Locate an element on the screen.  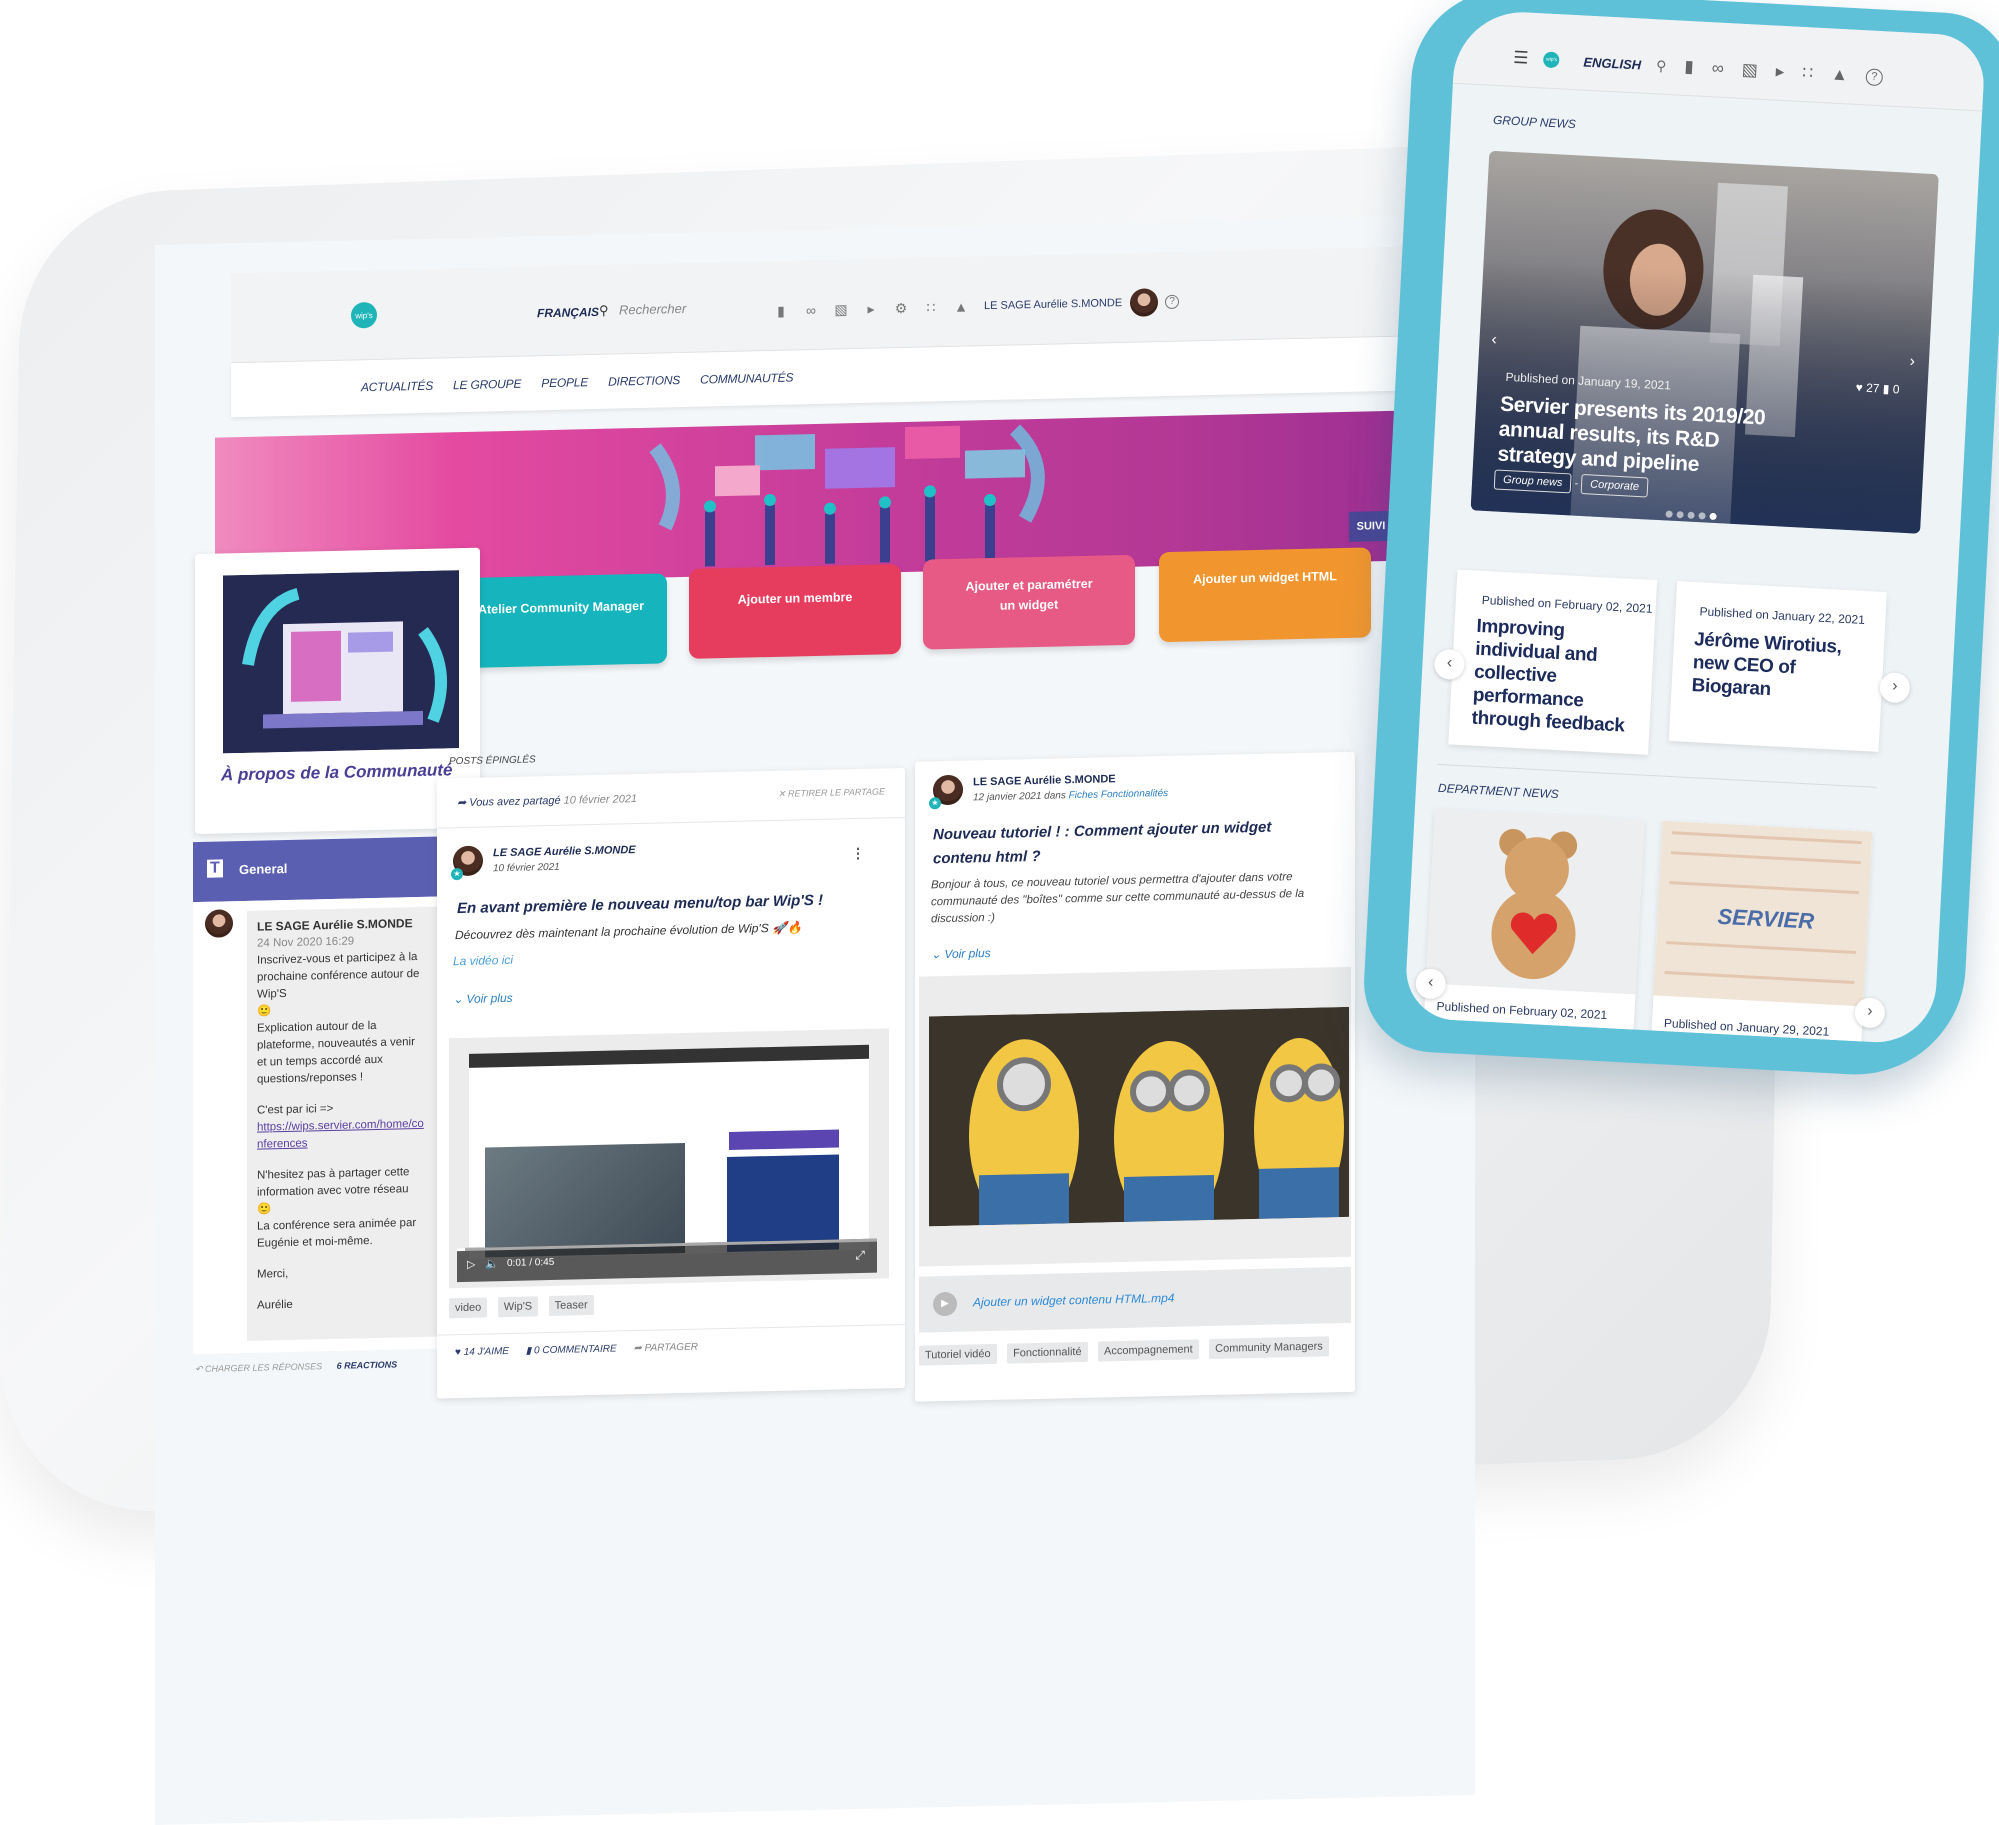
teams-author-avatar is located at coordinates (219, 923).